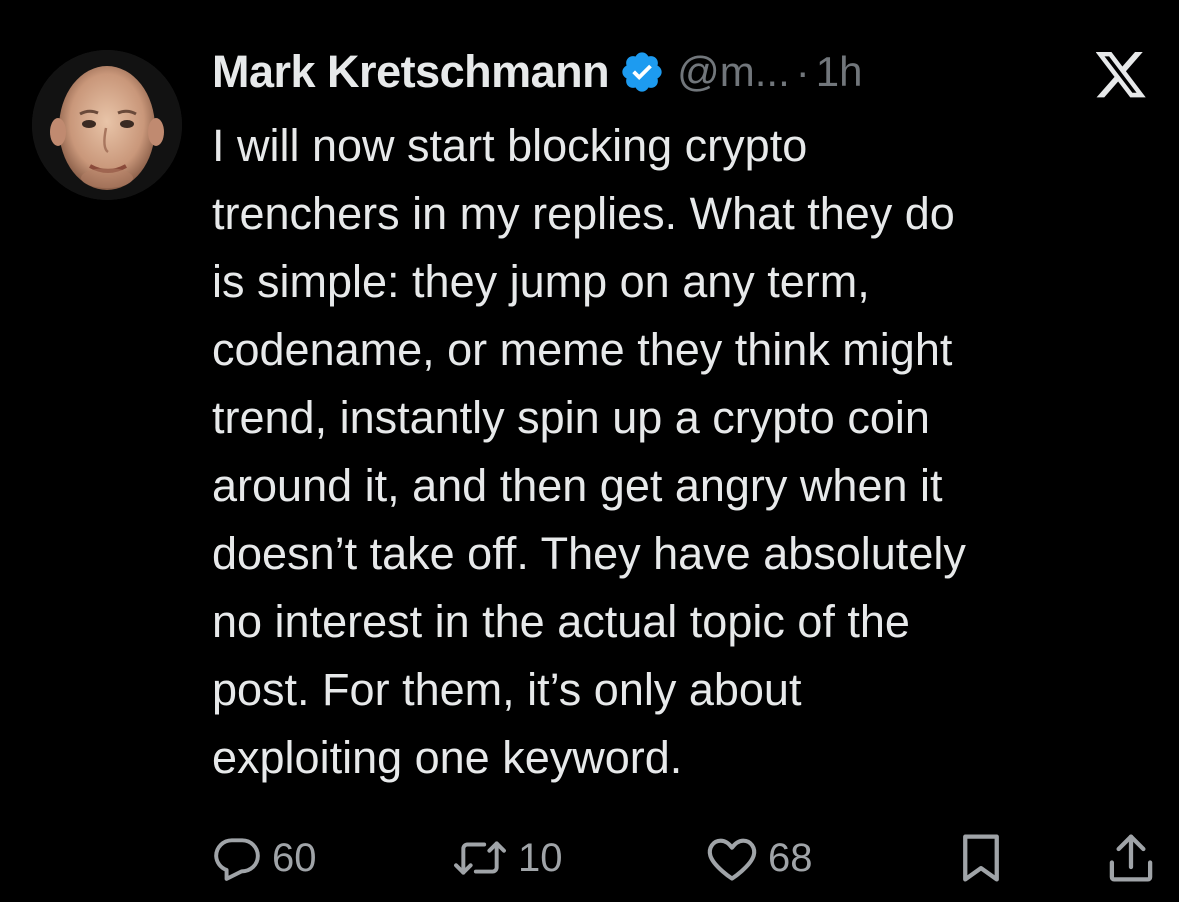 This screenshot has height=902, width=1179. I want to click on share-button, so click(1131, 858).